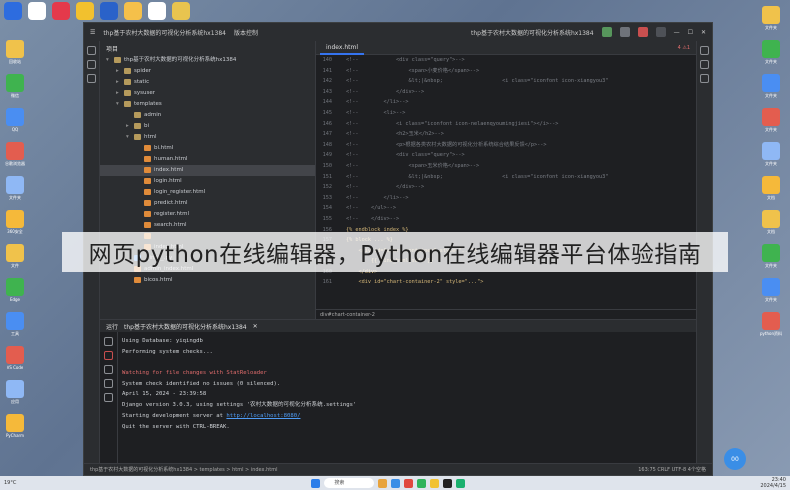 The image size is (790, 490). I want to click on status-info: 163:75 CRLF UTF-8 4个空格, so click(675, 469).